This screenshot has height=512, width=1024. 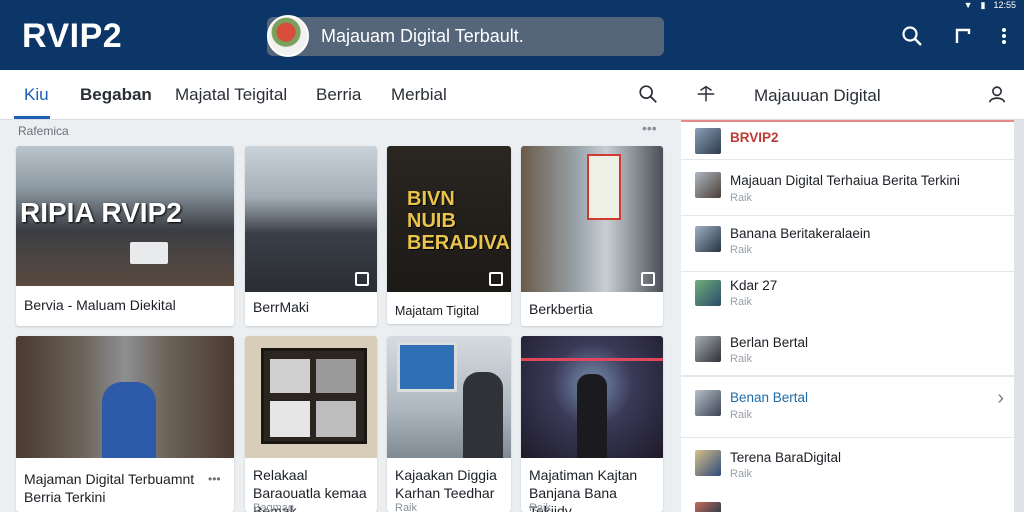 I want to click on thumbnail-overlay-text: RIPIA RVIP2, so click(x=101, y=212).